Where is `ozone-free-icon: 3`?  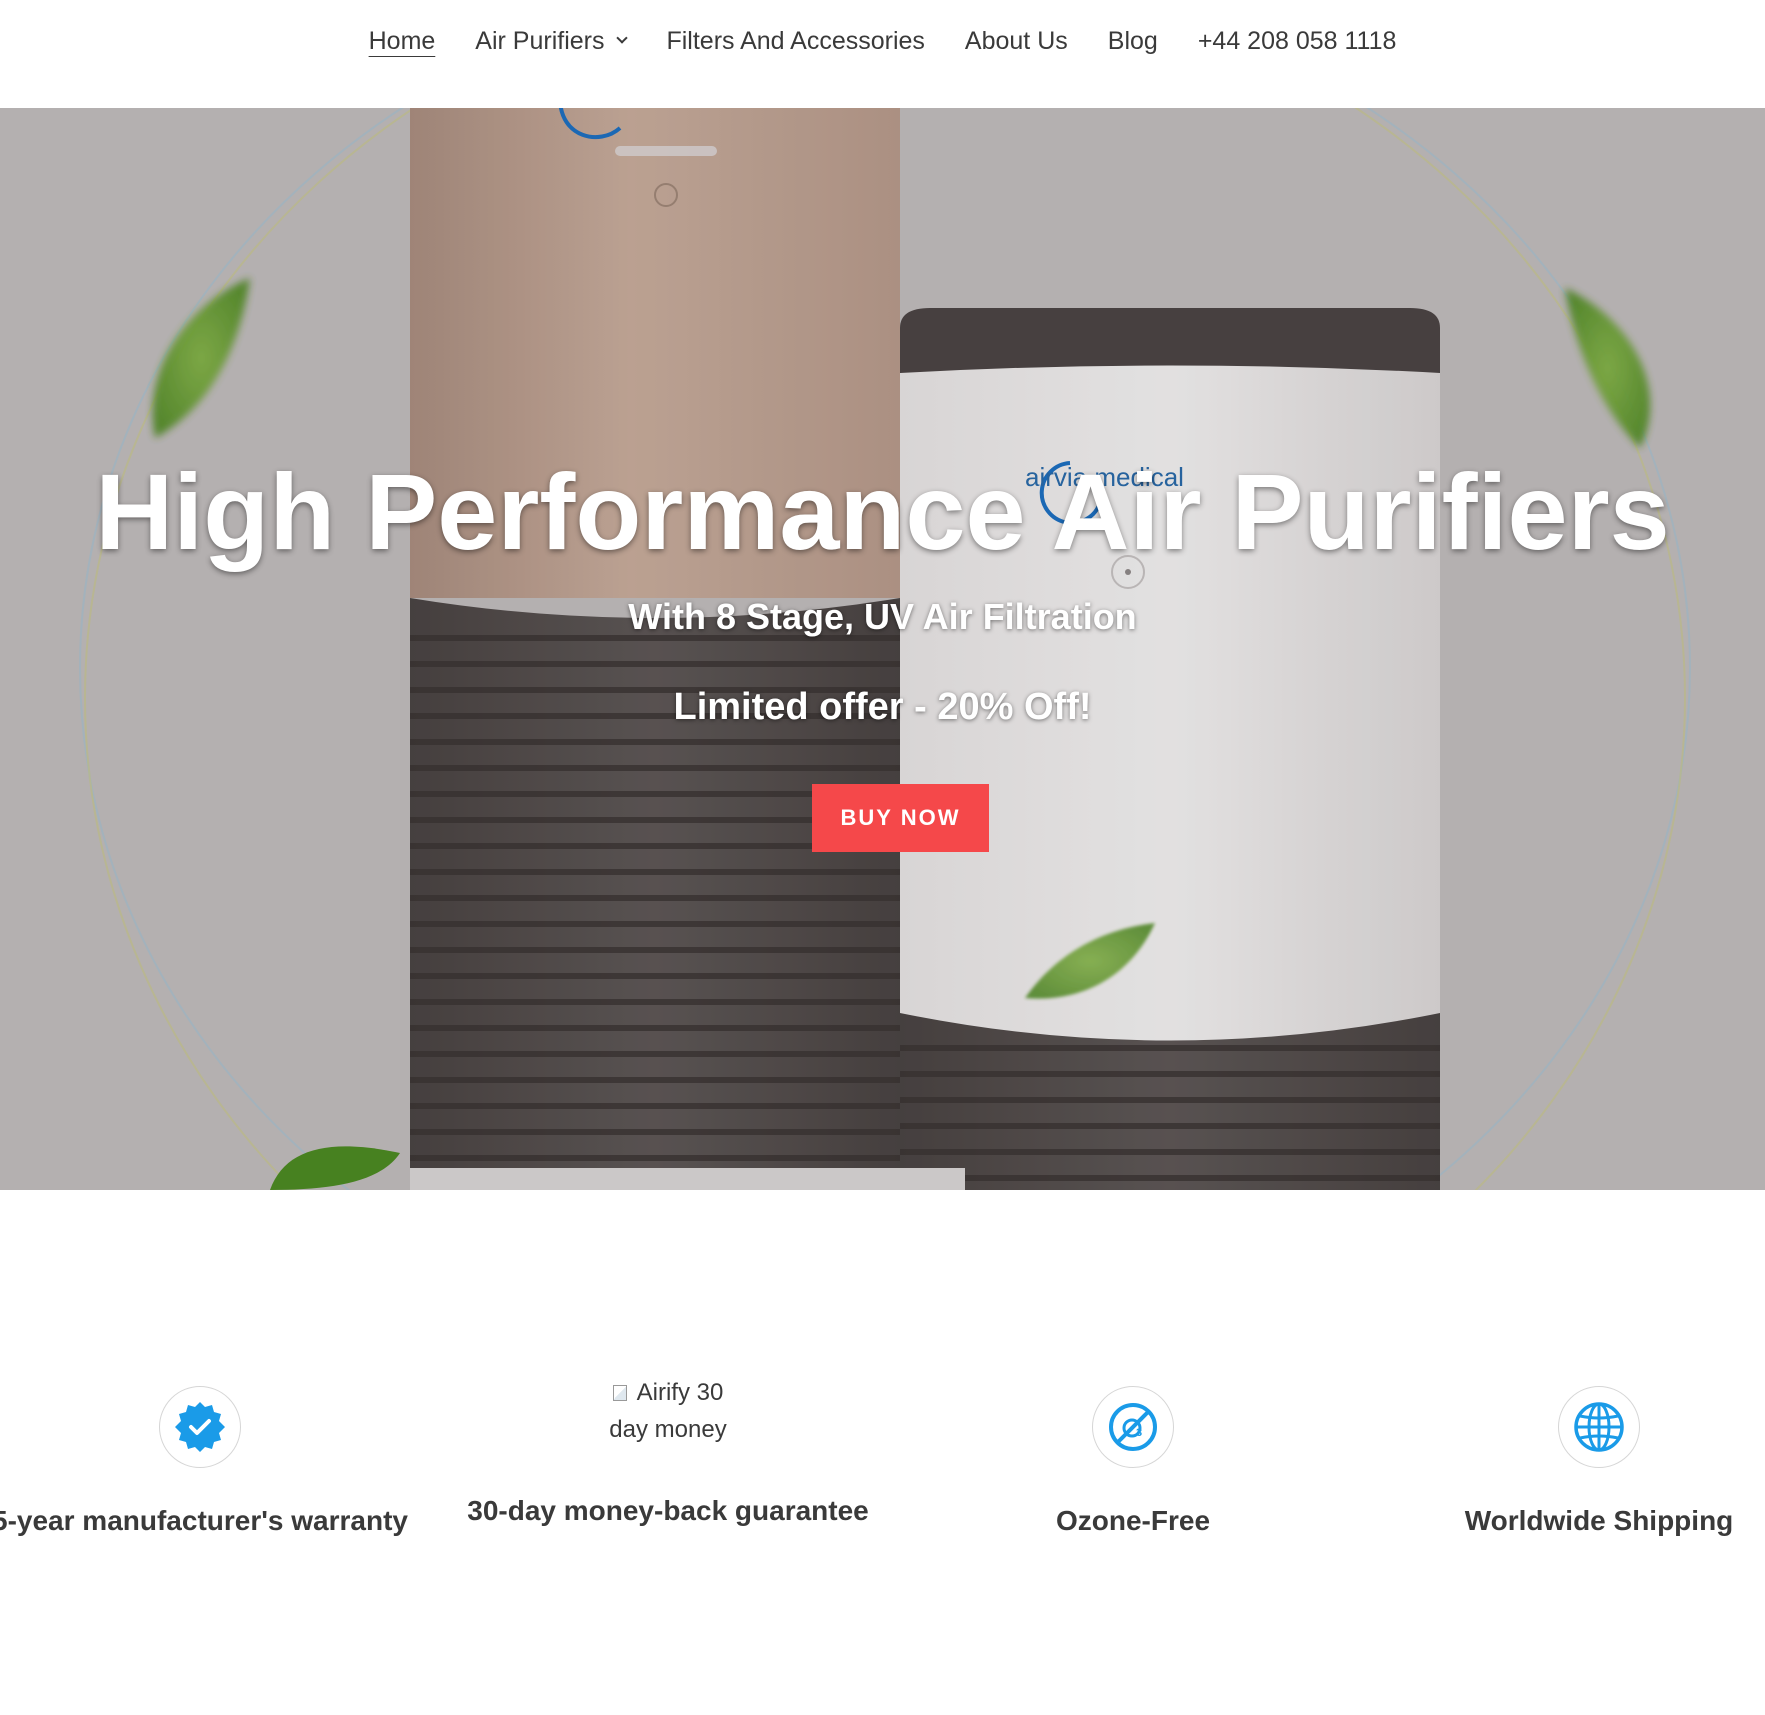
ozone-free-icon: 3 is located at coordinates (1133, 1427).